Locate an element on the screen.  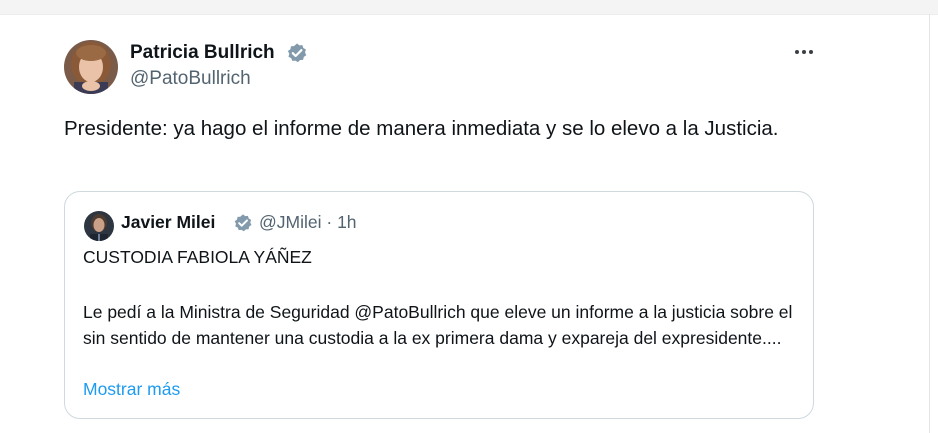
quoted-post-time: 1h is located at coordinates (346, 222).